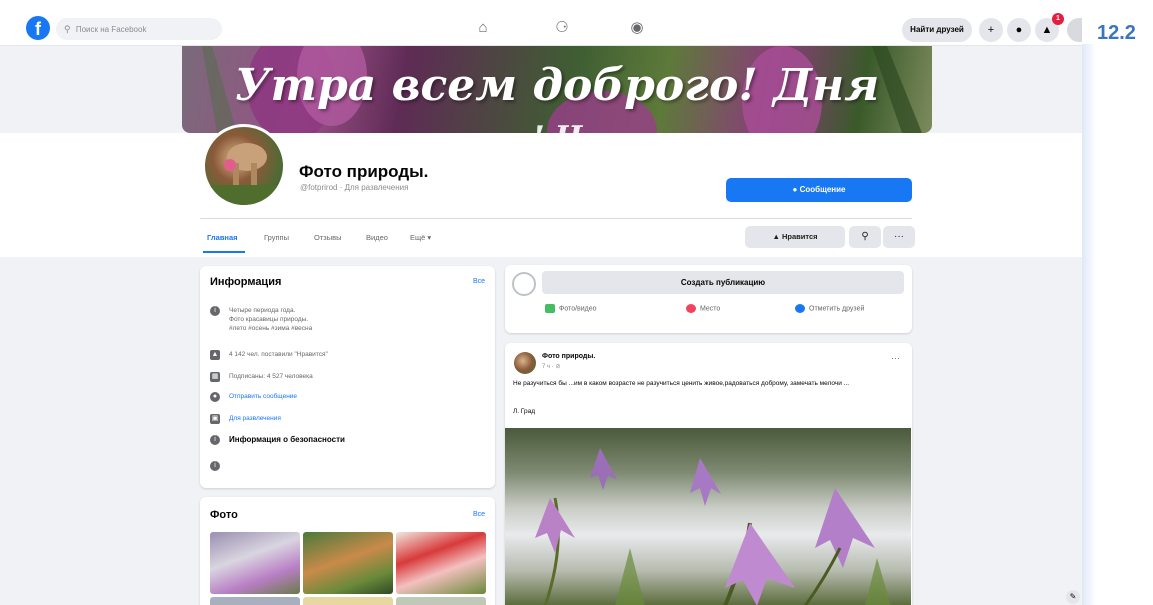 This screenshot has height=605, width=1153. I want to click on plus-icon: +, so click(991, 30).